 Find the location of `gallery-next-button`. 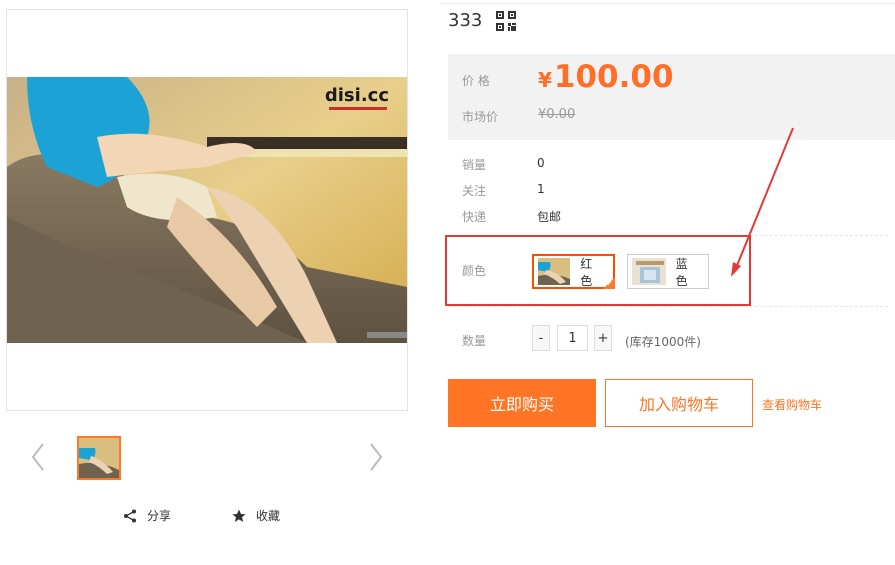

gallery-next-button is located at coordinates (376, 457).